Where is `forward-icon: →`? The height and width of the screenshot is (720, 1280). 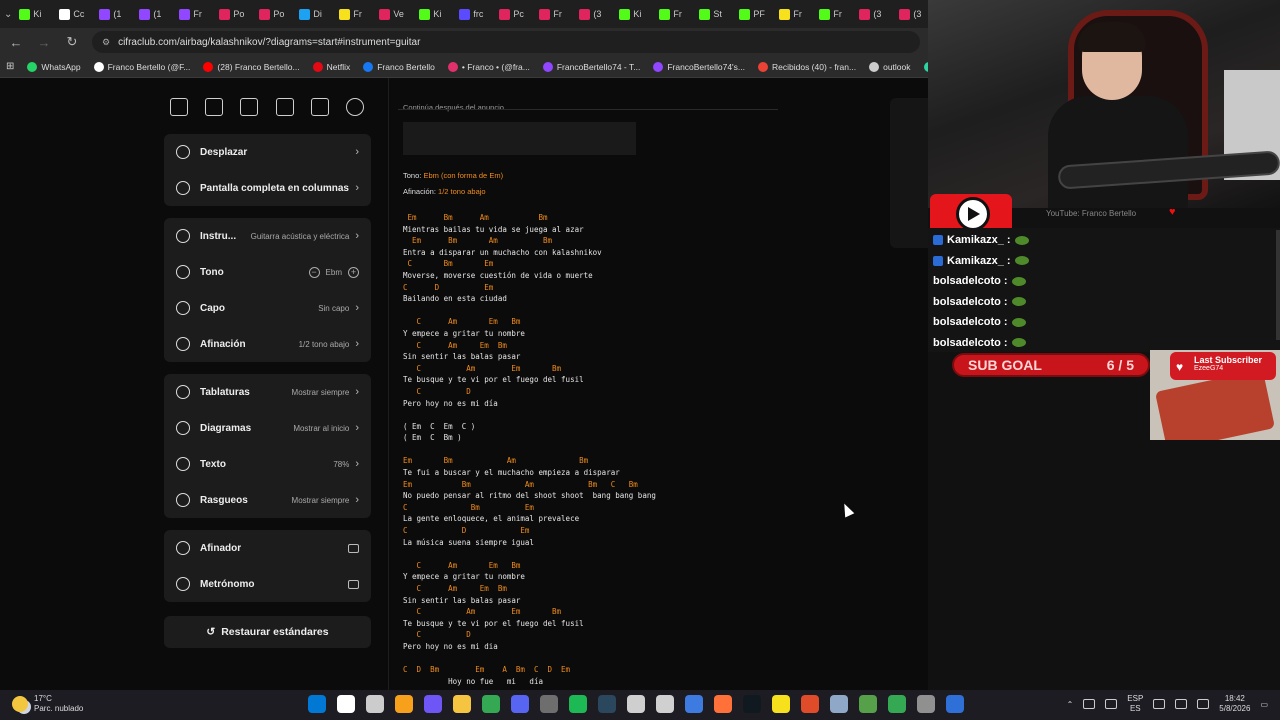
forward-icon: → is located at coordinates (44, 42).